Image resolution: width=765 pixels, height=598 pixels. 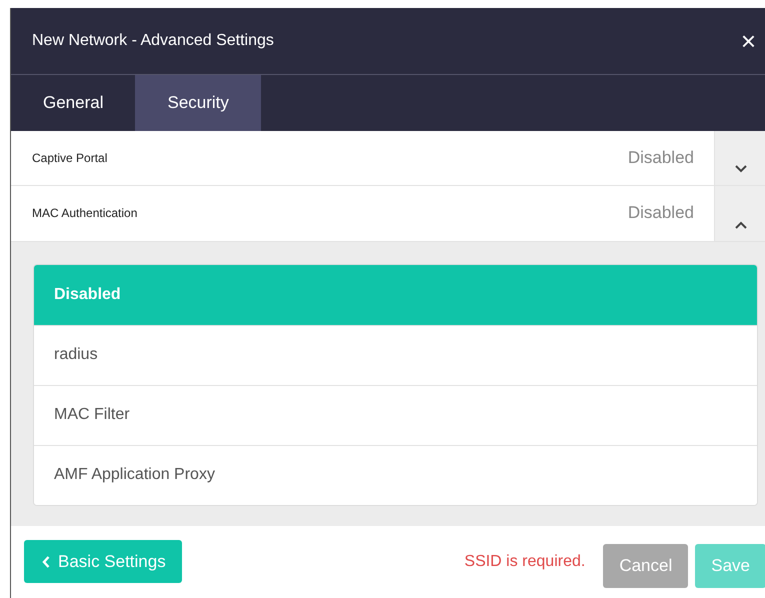 I want to click on section-label: MAC Authentication, so click(x=84, y=213).